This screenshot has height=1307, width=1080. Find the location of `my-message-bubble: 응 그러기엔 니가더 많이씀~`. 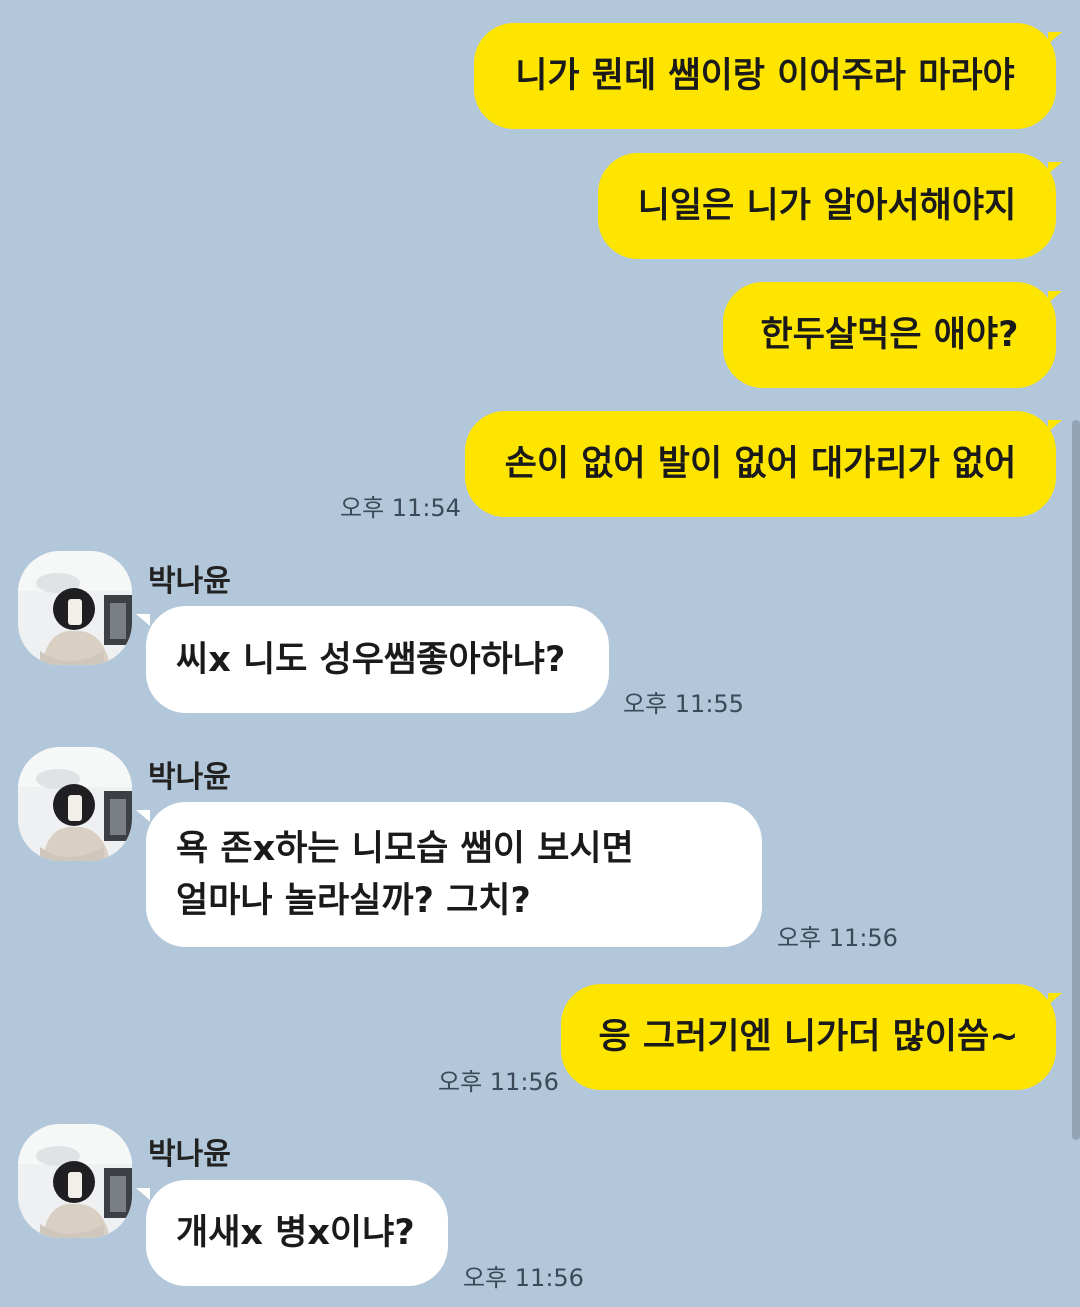

my-message-bubble: 응 그러기엔 니가더 많이씀~ is located at coordinates (808, 1037).